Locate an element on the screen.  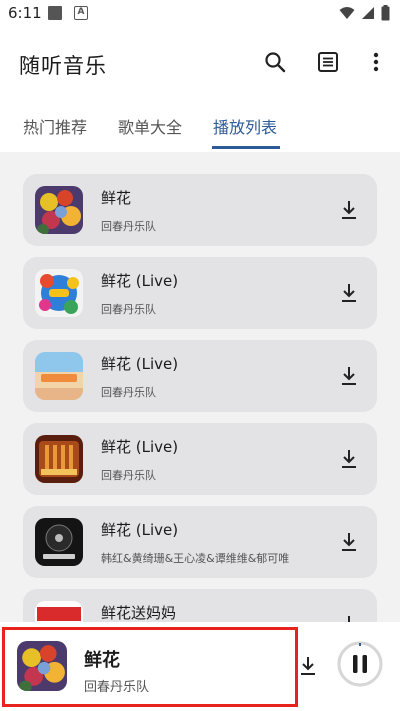
status-bar: 6:11 A is located at coordinates (200, 14).